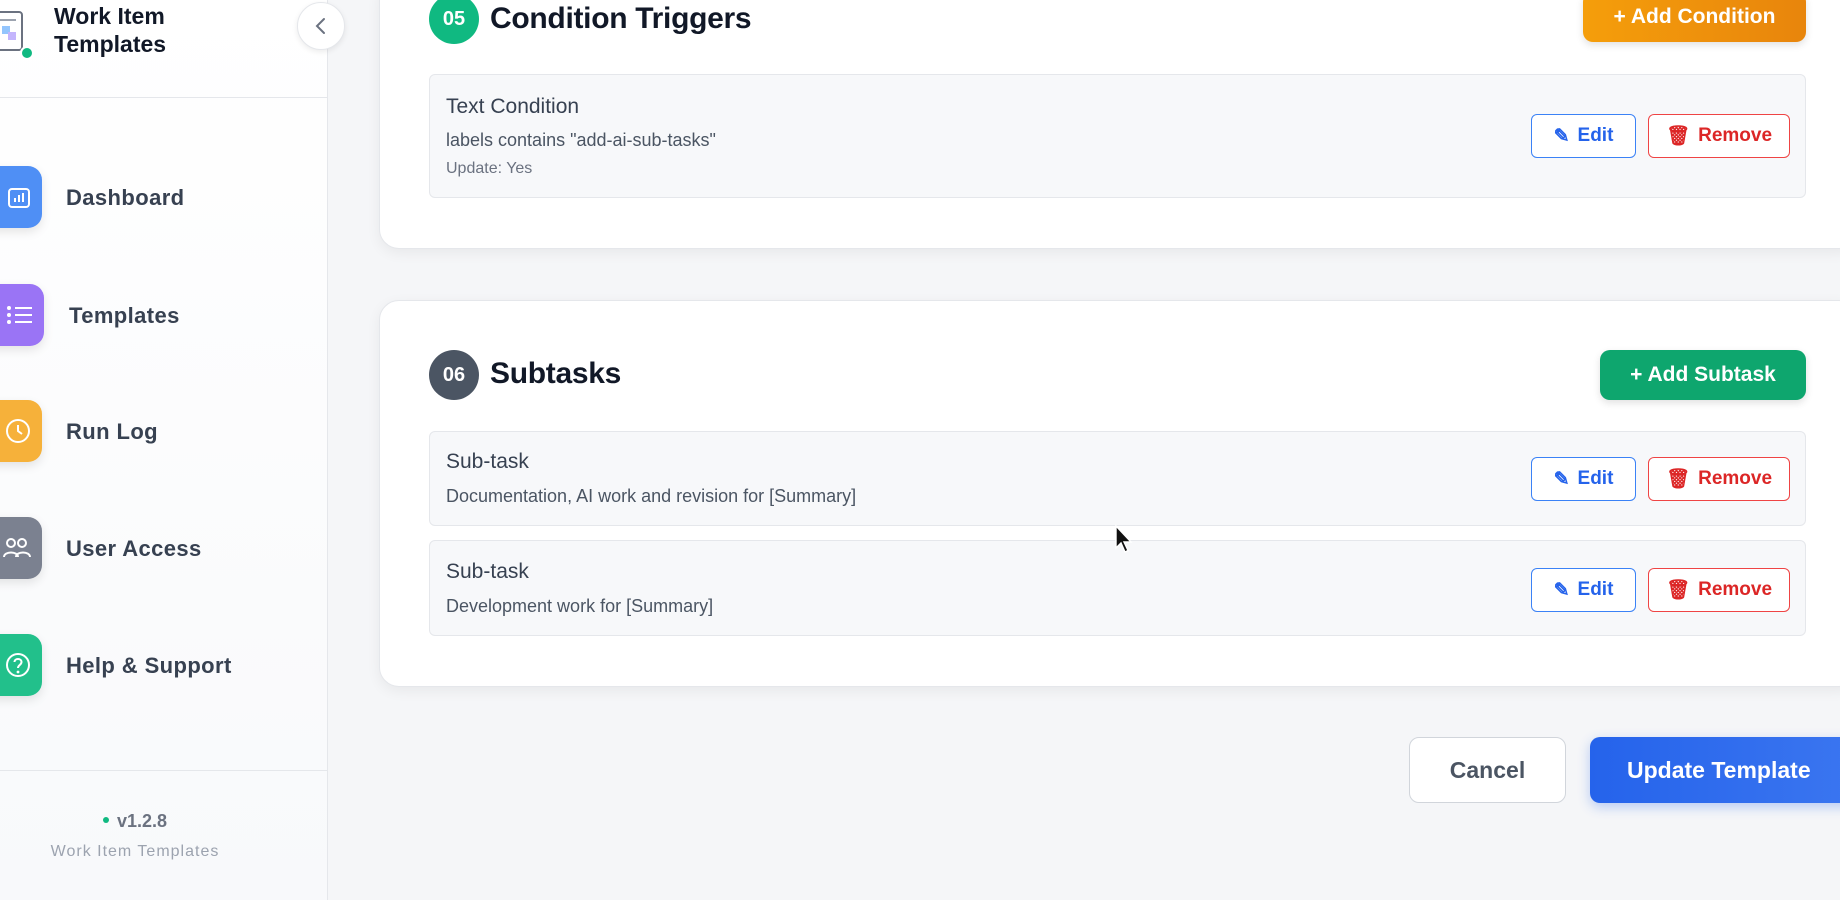 The width and height of the screenshot is (1840, 900). I want to click on nav-label: Run Log, so click(112, 431).